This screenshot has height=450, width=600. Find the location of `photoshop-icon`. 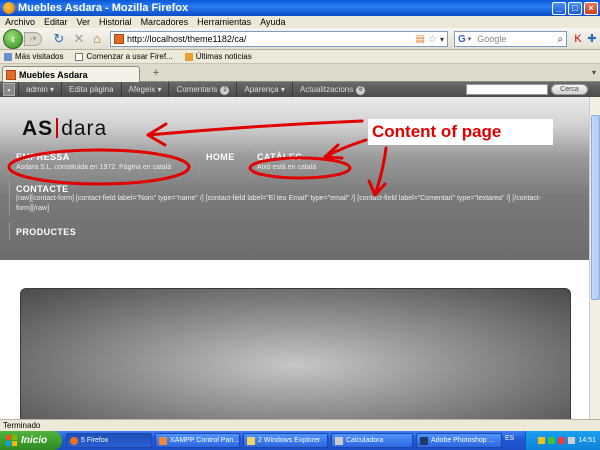

photoshop-icon is located at coordinates (424, 440).